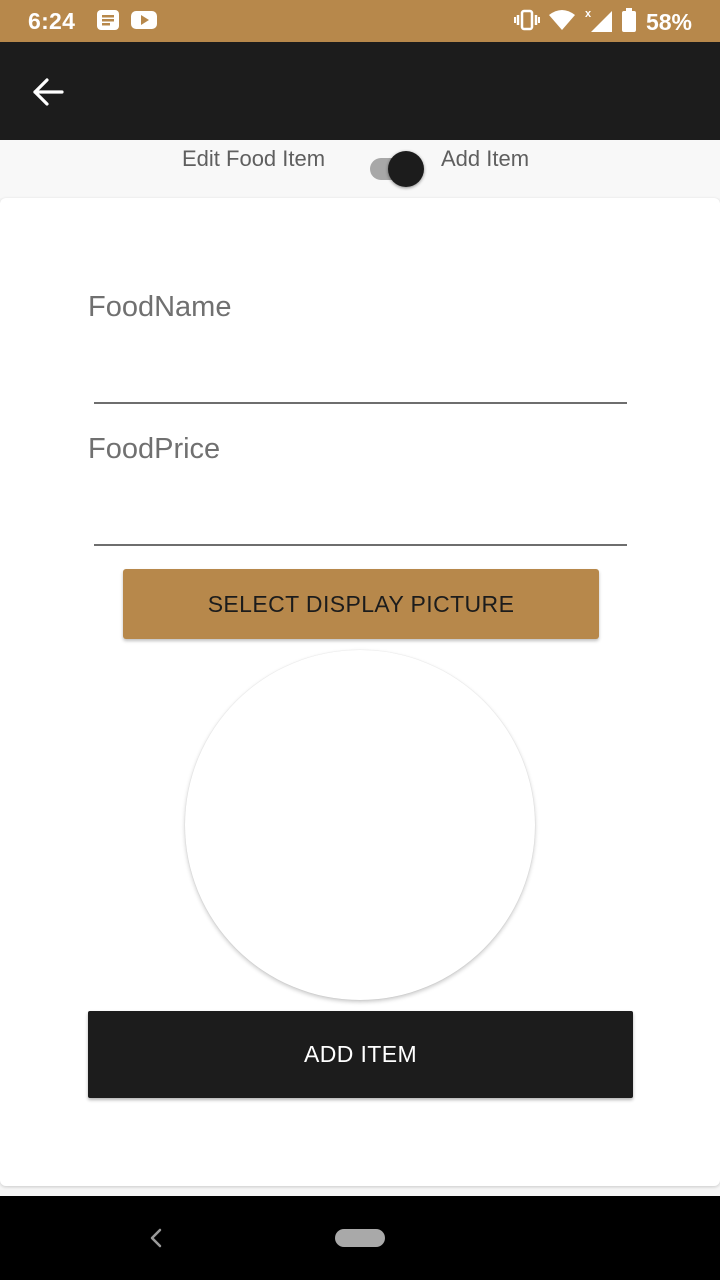  What do you see at coordinates (628, 22) in the screenshot?
I see `battery-icon` at bounding box center [628, 22].